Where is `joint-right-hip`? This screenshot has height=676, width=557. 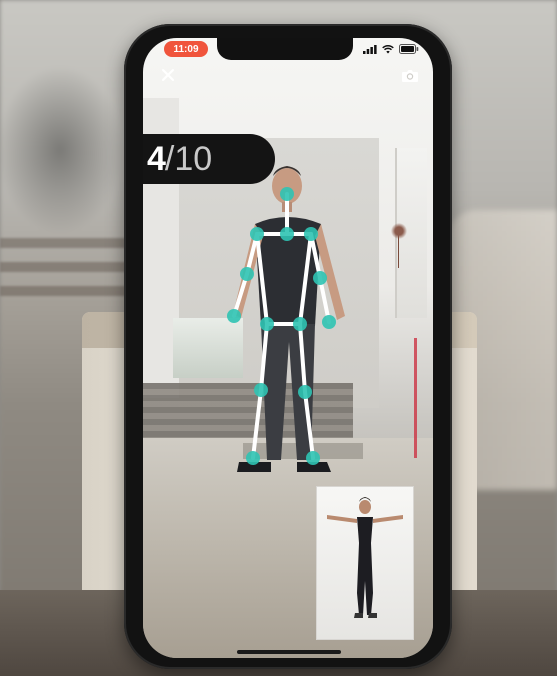
joint-right-hip is located at coordinates (300, 324).